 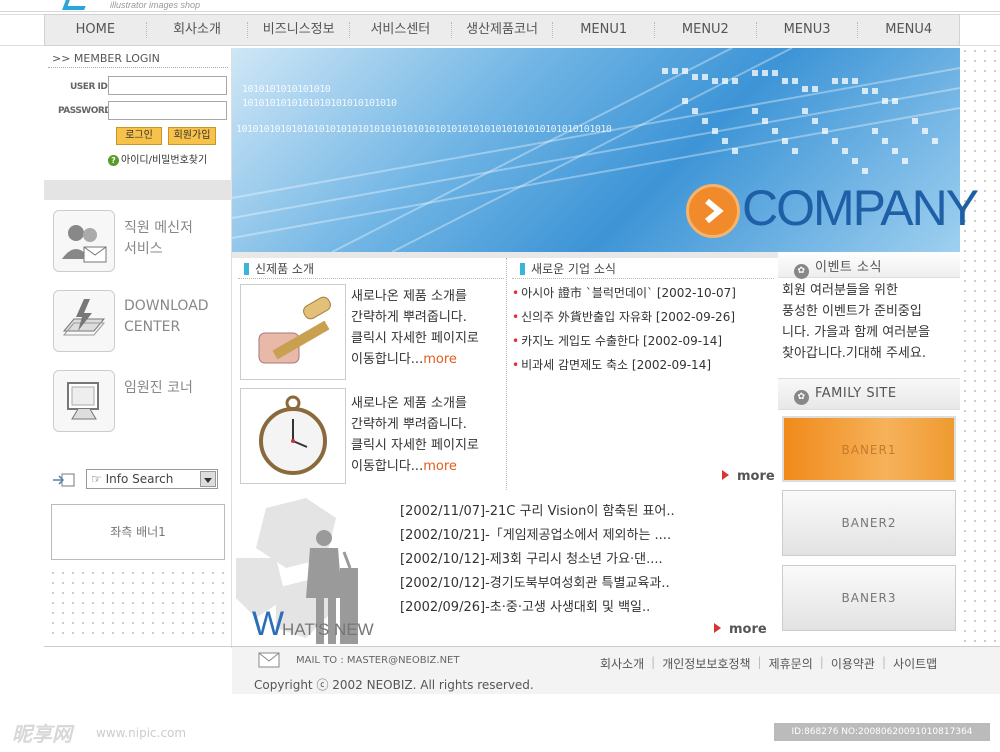 What do you see at coordinates (869, 523) in the screenshot?
I see `banner-2: BANER2` at bounding box center [869, 523].